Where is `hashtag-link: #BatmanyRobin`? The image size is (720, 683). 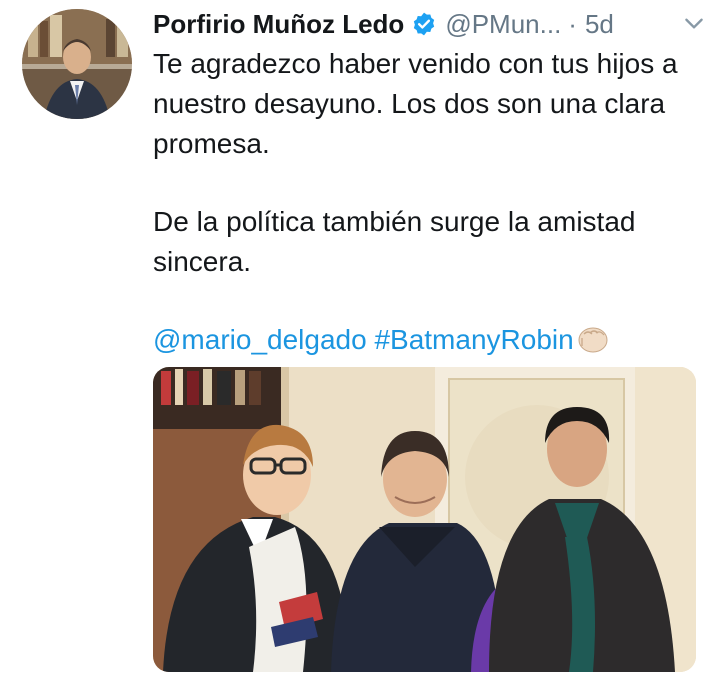 hashtag-link: #BatmanyRobin is located at coordinates (473, 339).